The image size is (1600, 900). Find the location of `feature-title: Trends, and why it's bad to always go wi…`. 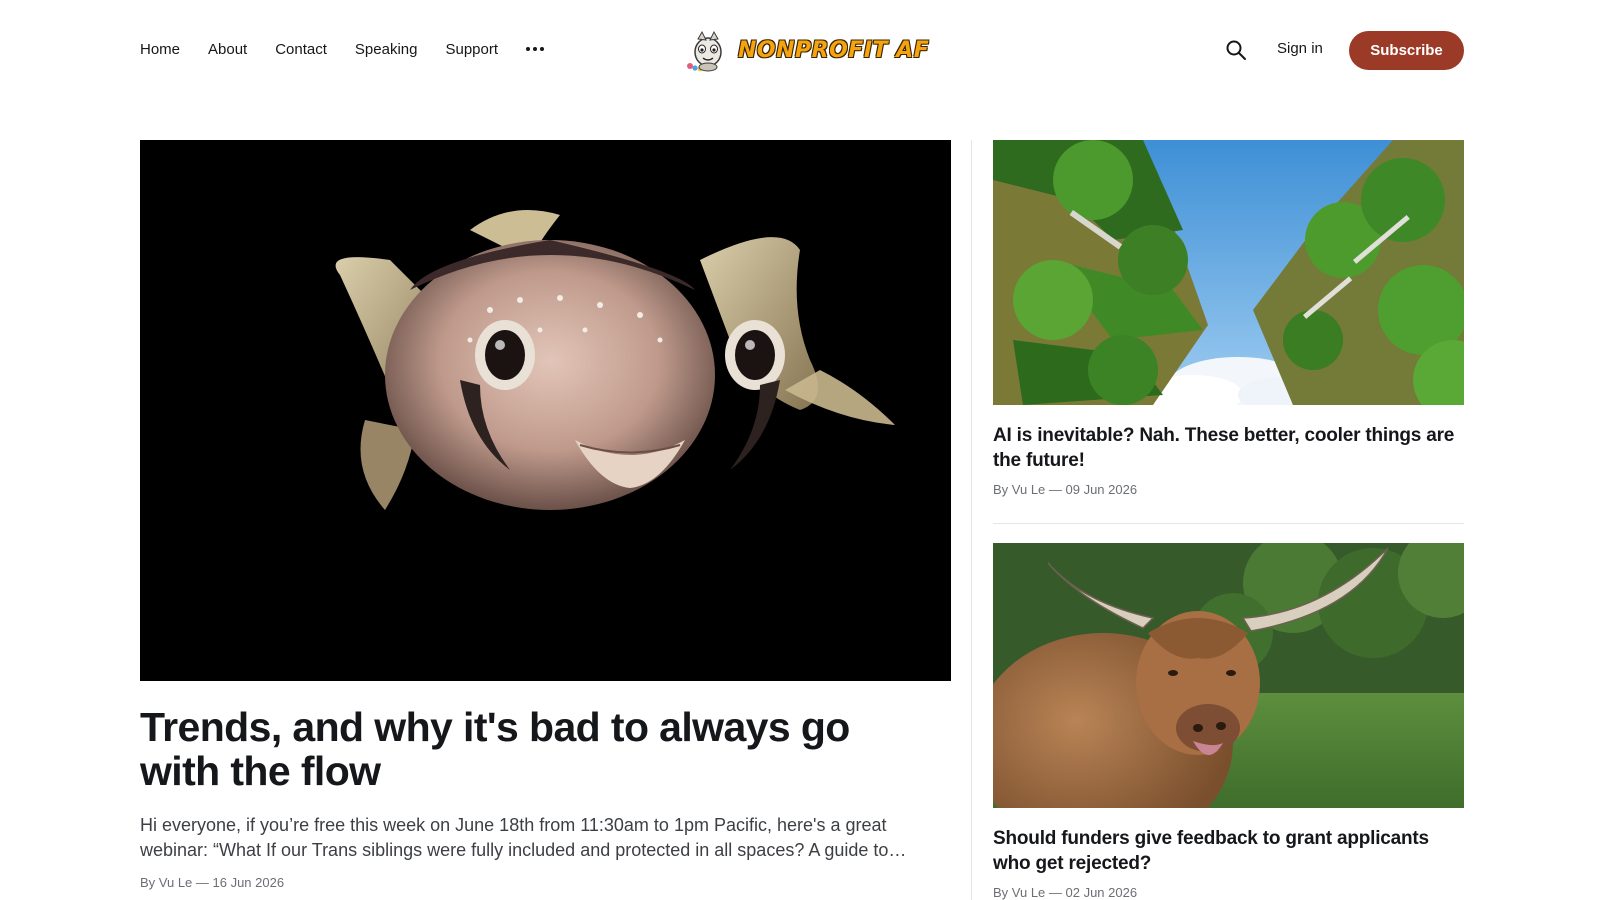

feature-title: Trends, and why it's bad to always go wi… is located at coordinates (540, 749).